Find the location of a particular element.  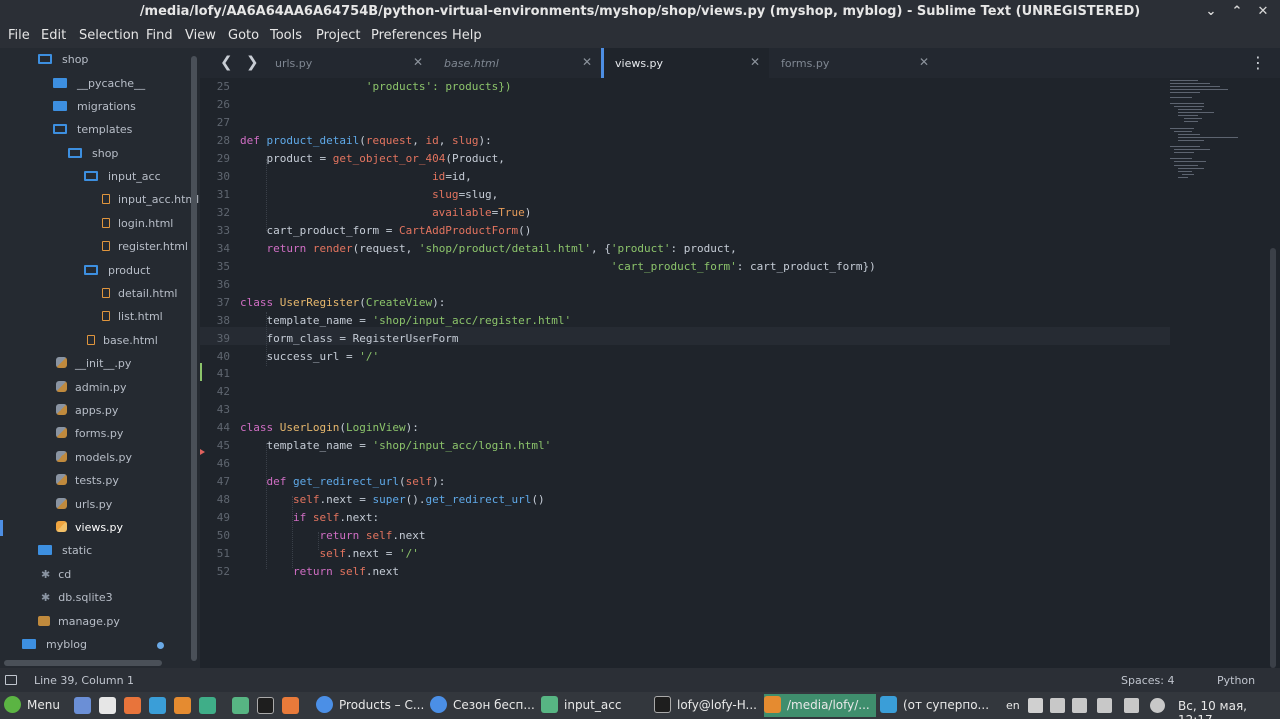

tab-base-html: base.html ✕ is located at coordinates (517, 63).